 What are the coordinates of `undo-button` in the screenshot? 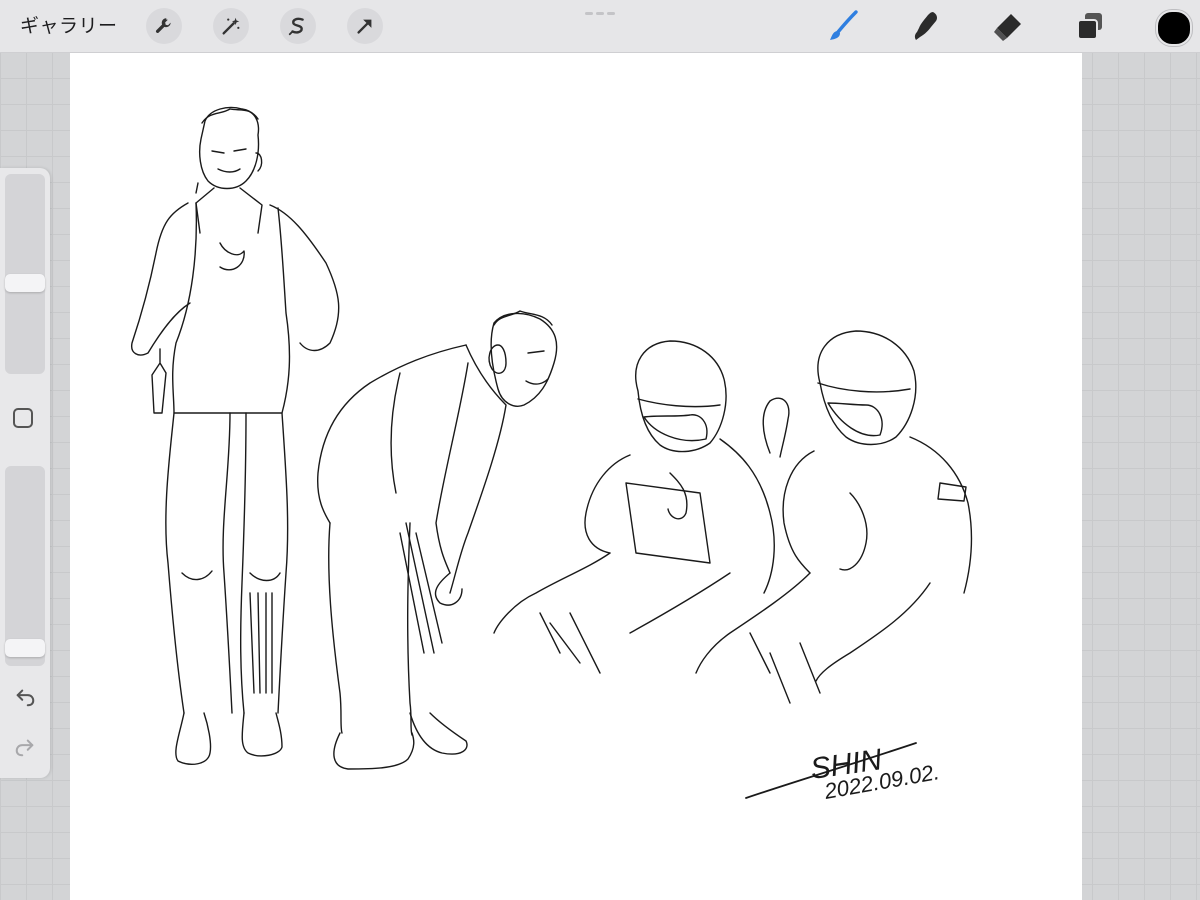 It's located at (25, 697).